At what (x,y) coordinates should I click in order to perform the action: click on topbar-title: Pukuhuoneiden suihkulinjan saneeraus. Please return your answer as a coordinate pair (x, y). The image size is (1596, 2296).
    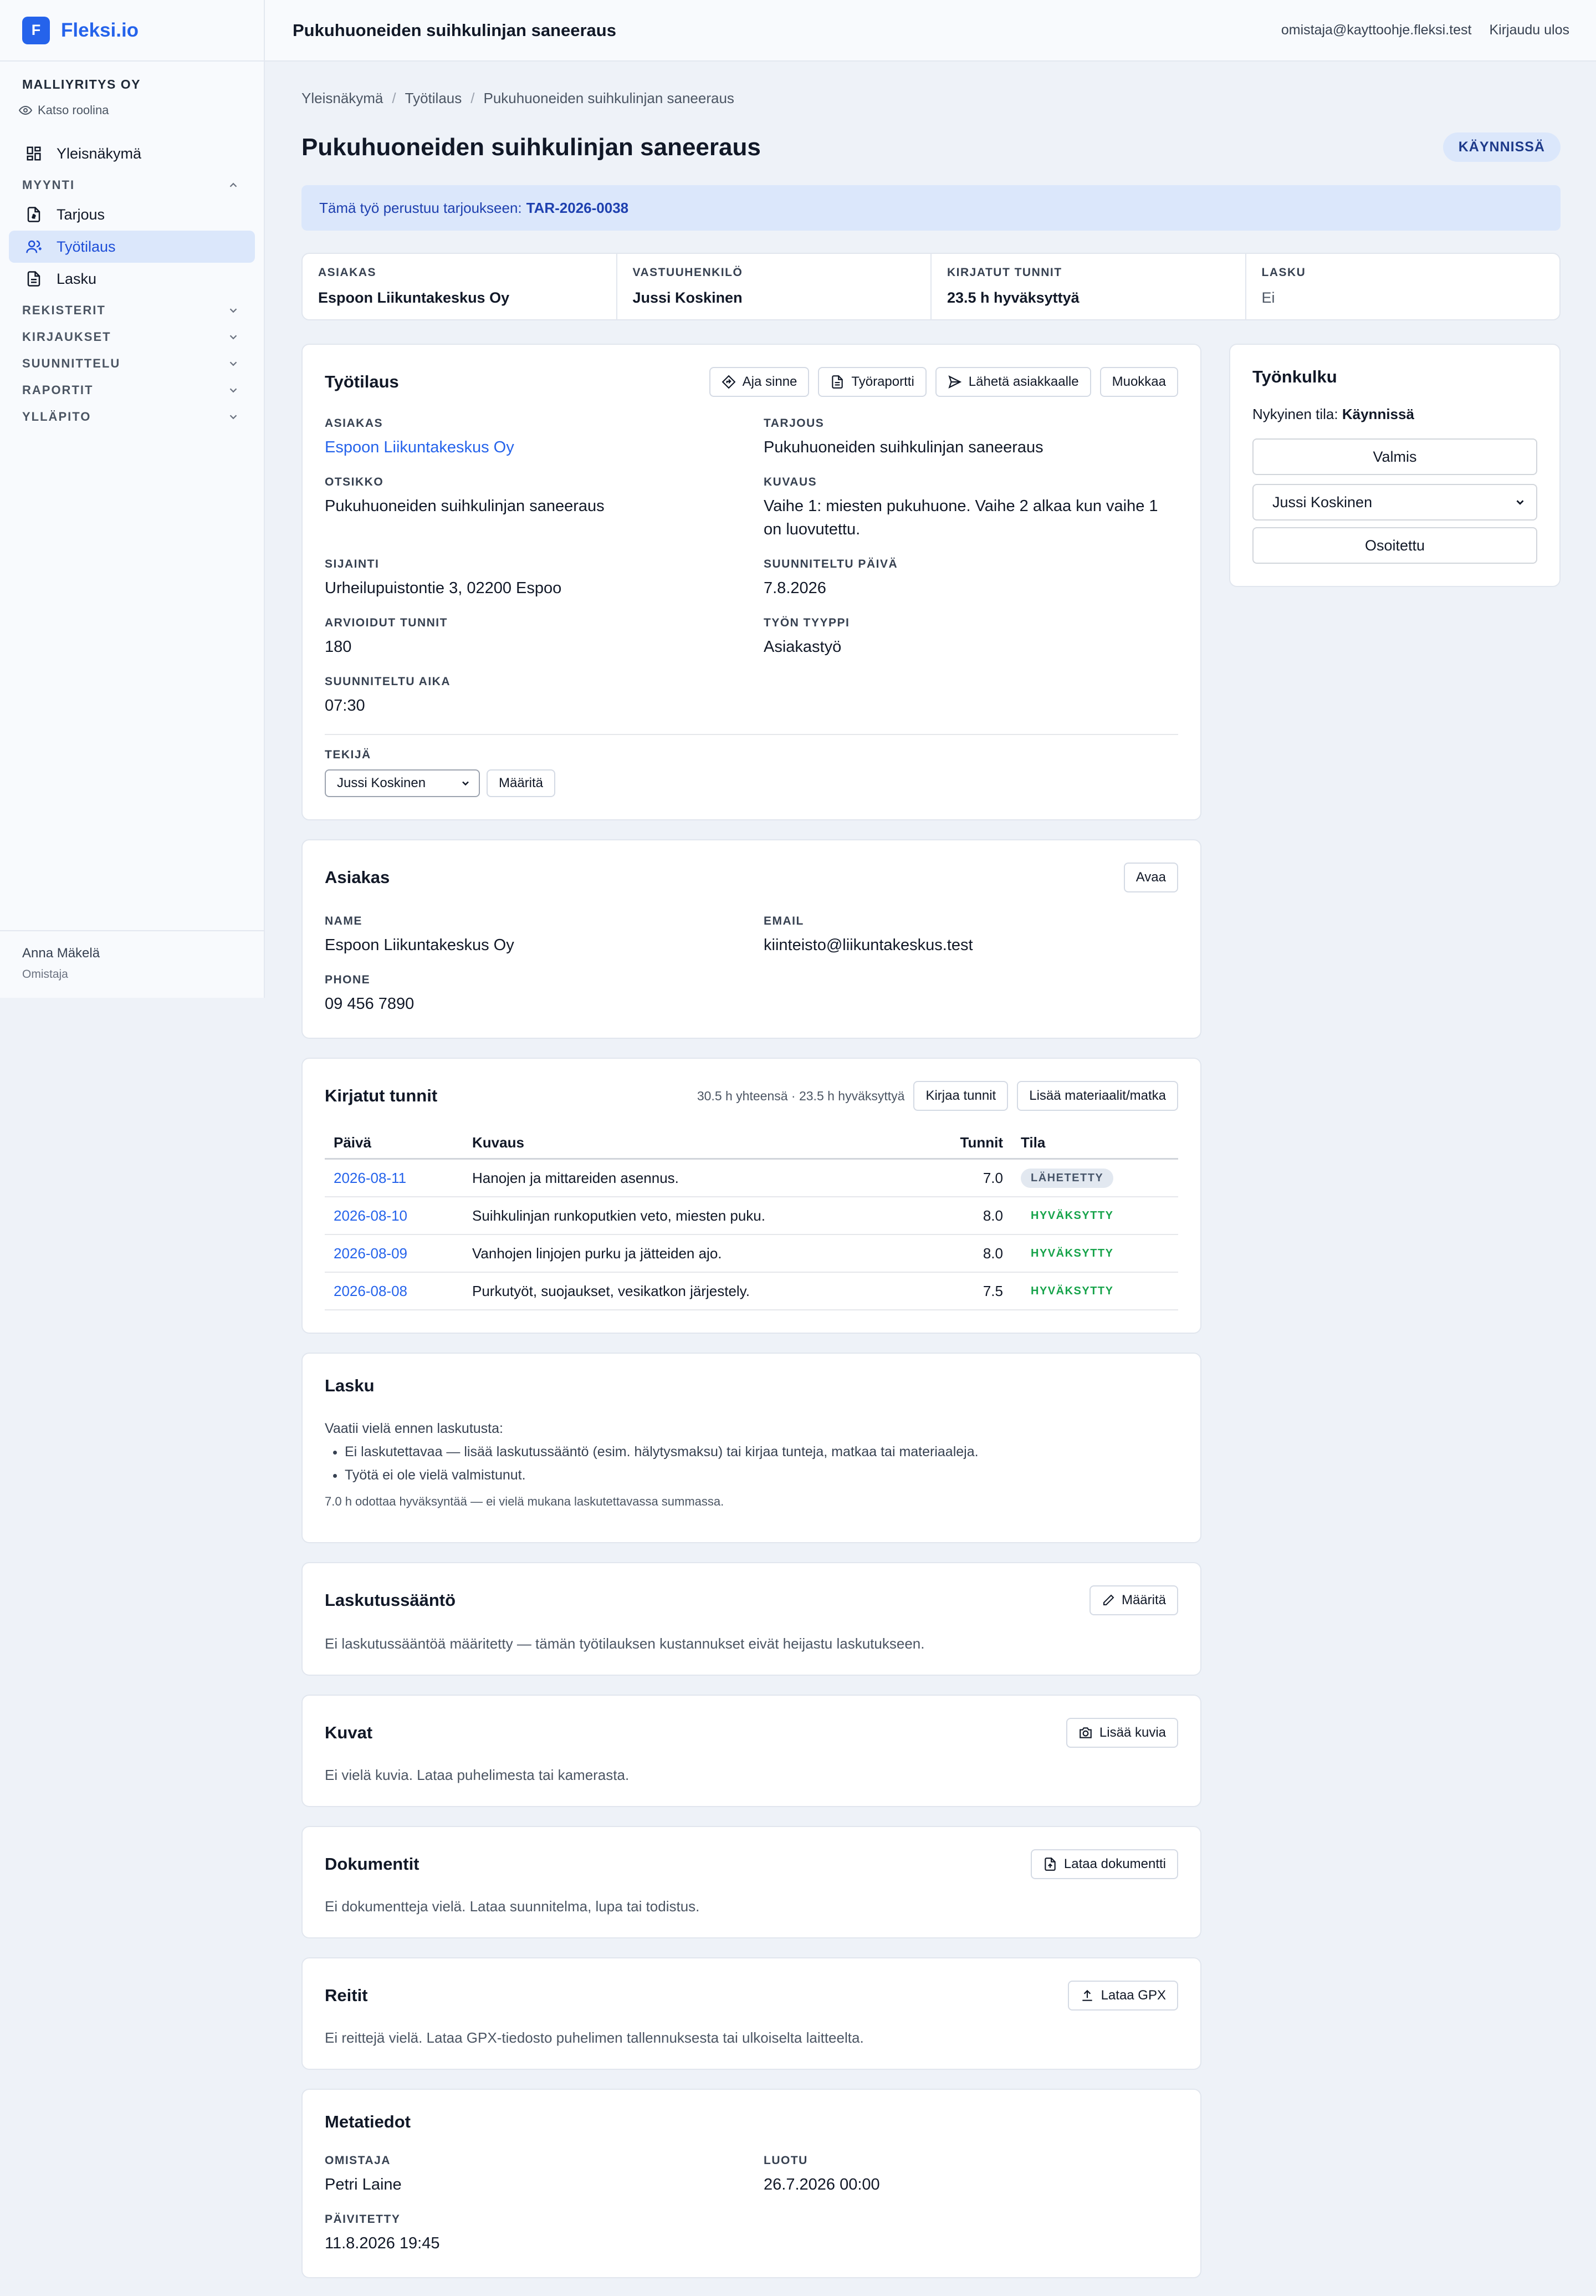
    Looking at the image, I should click on (454, 30).